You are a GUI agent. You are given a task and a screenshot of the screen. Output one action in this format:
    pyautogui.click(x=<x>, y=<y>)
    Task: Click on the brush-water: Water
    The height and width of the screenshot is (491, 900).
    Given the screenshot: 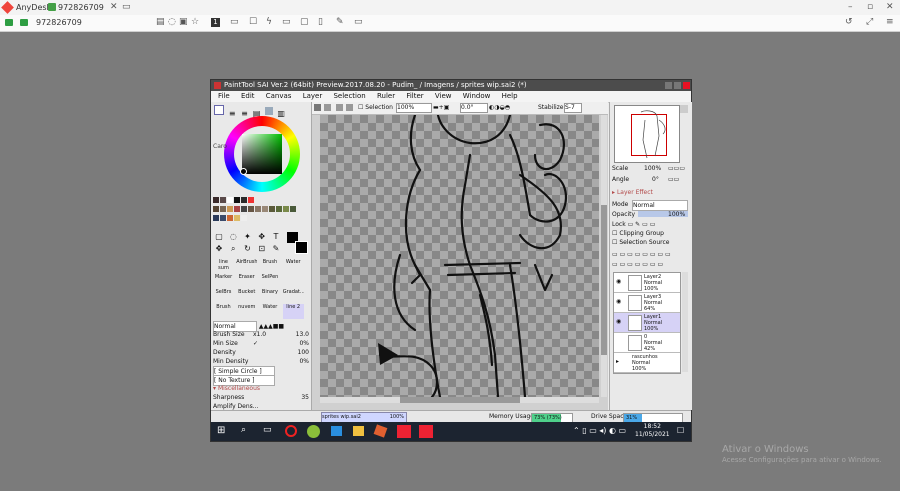 What is the action you would take?
    pyautogui.click(x=293, y=266)
    